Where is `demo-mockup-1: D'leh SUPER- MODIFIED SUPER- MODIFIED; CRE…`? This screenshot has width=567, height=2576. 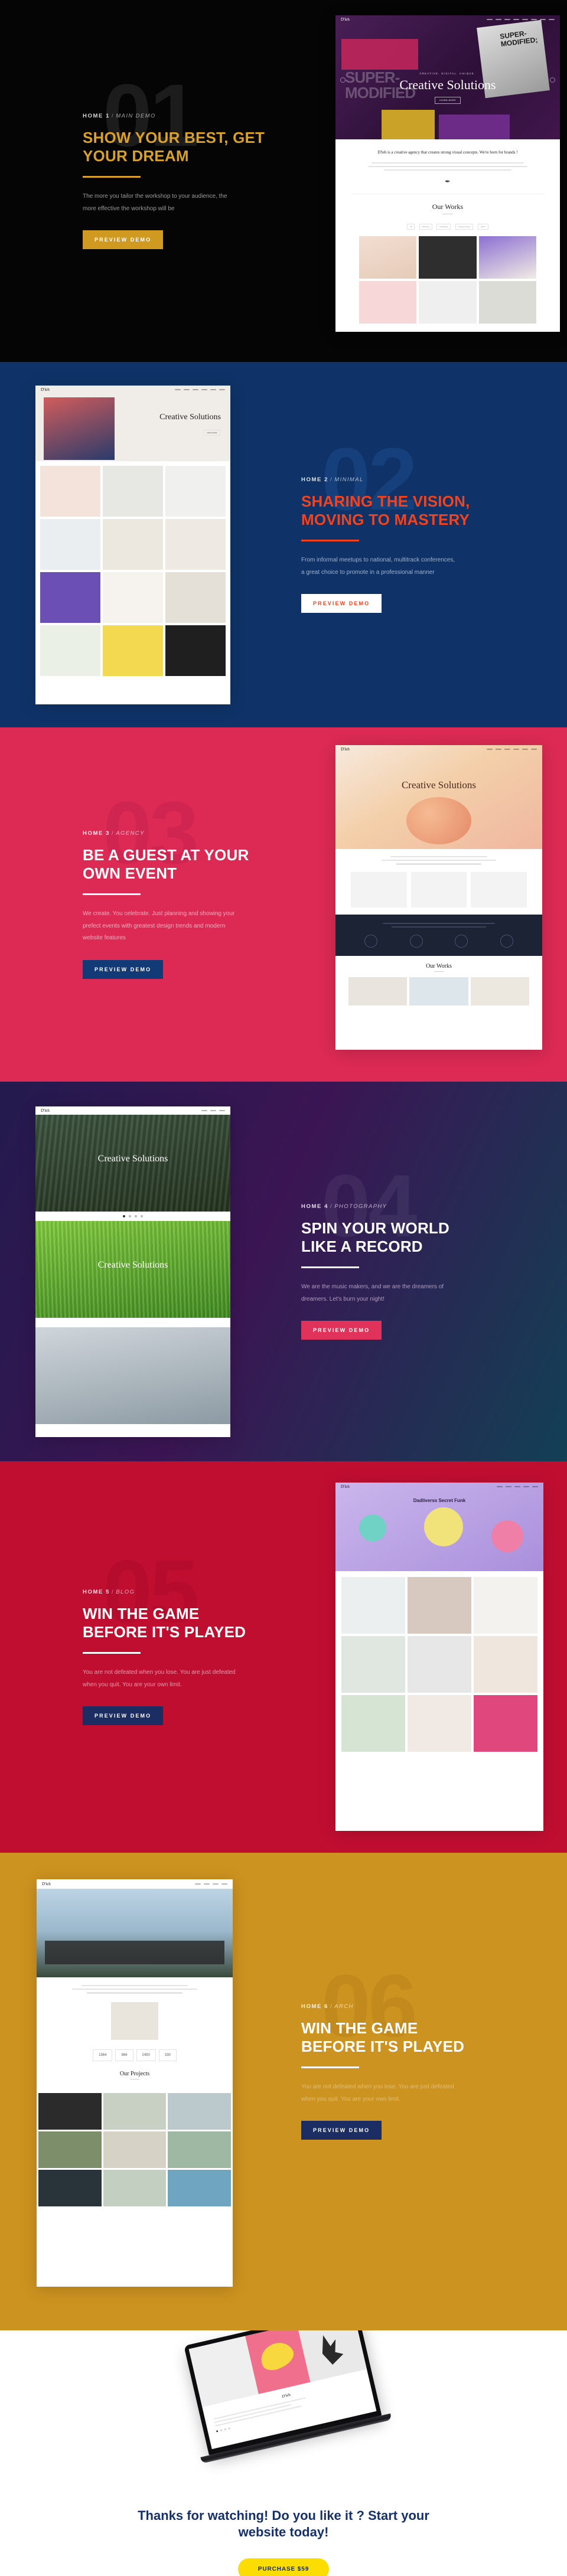
demo-mockup-1: D'leh SUPER- MODIFIED SUPER- MODIFIED; CRE… is located at coordinates (447, 173).